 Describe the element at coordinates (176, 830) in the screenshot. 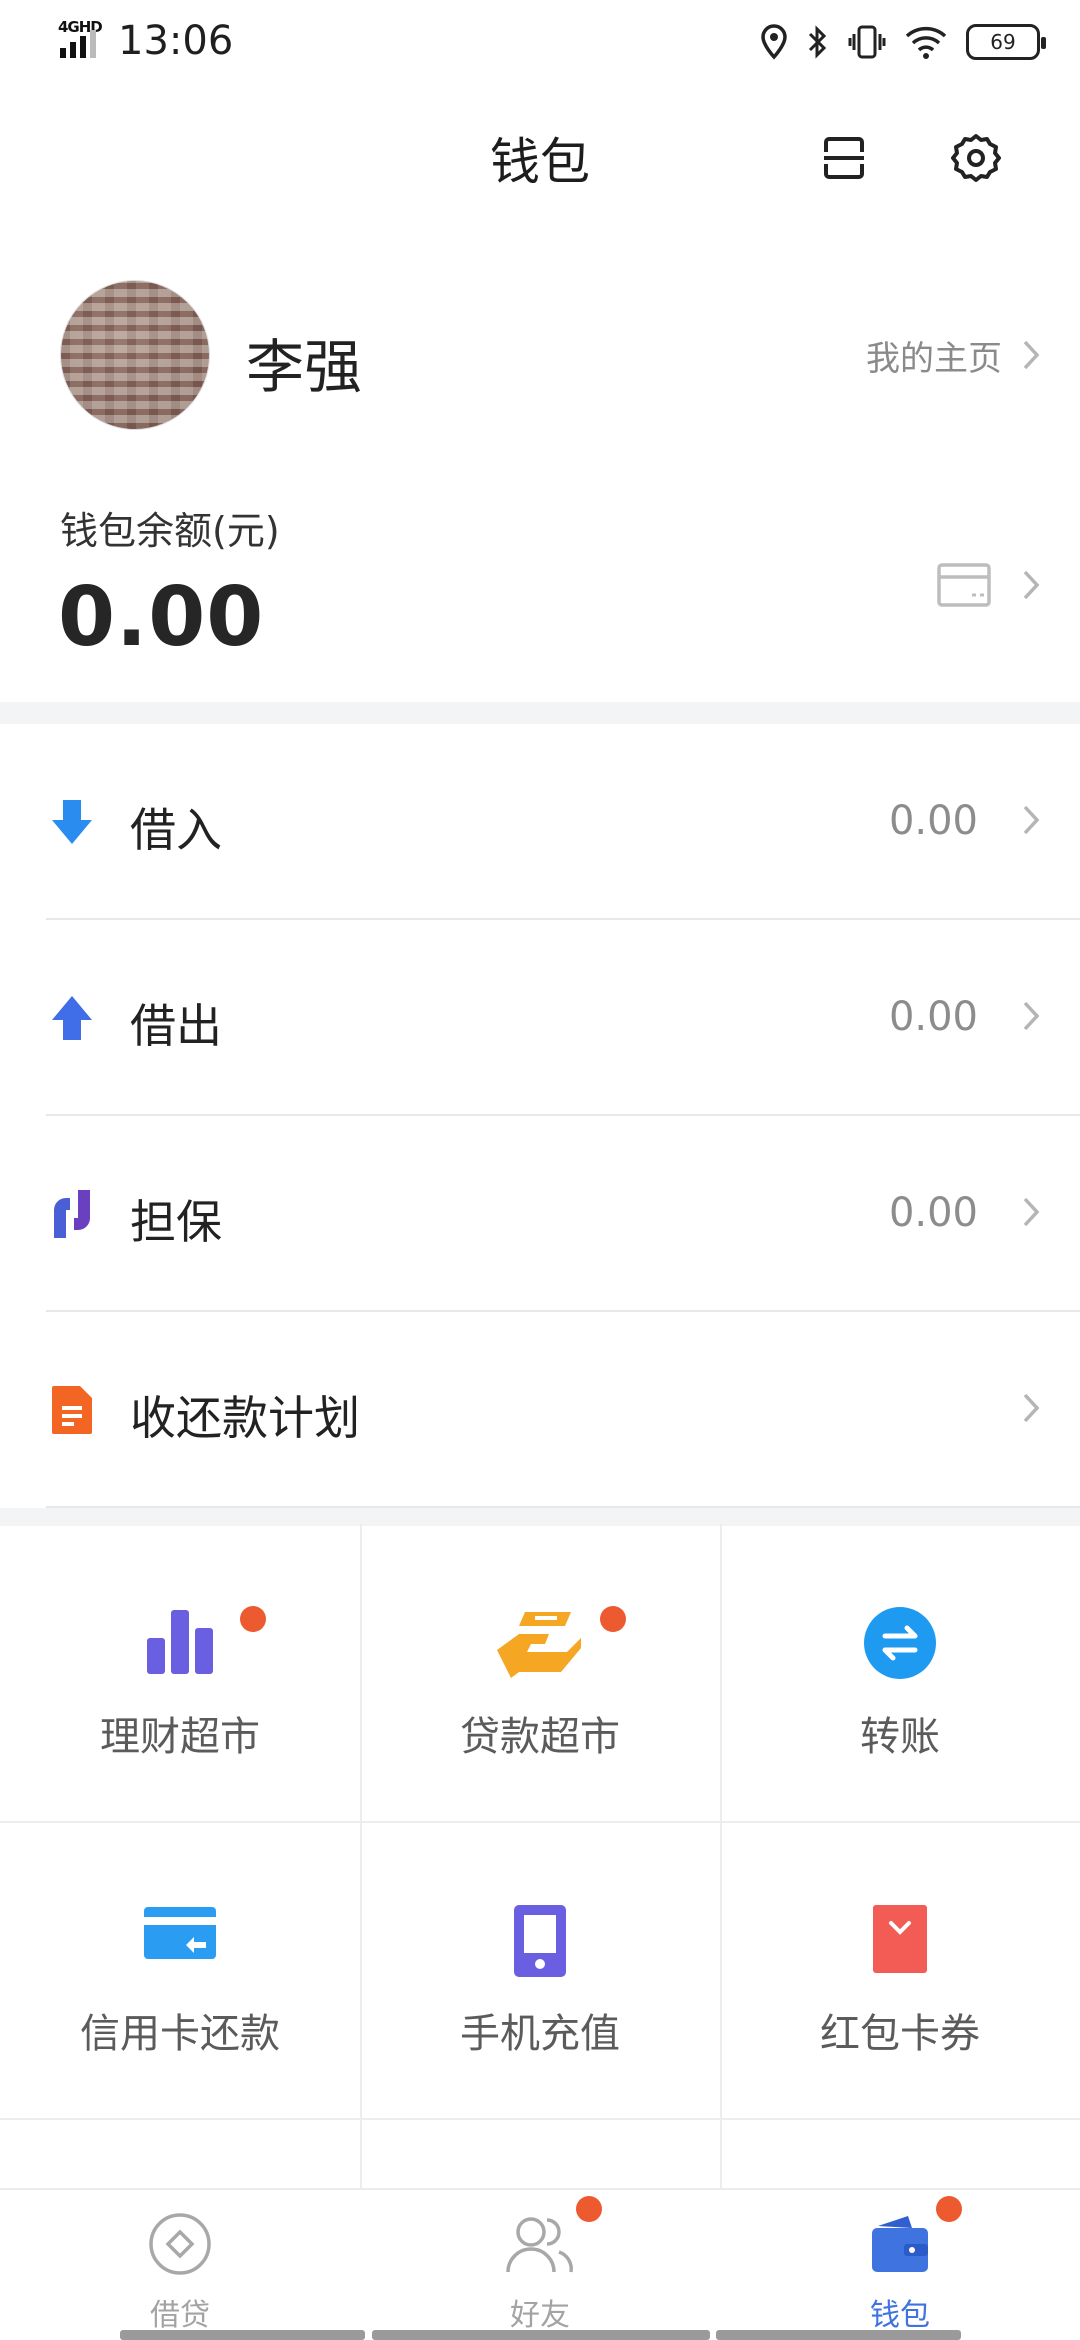

I see `list-item-label: 借入` at that location.